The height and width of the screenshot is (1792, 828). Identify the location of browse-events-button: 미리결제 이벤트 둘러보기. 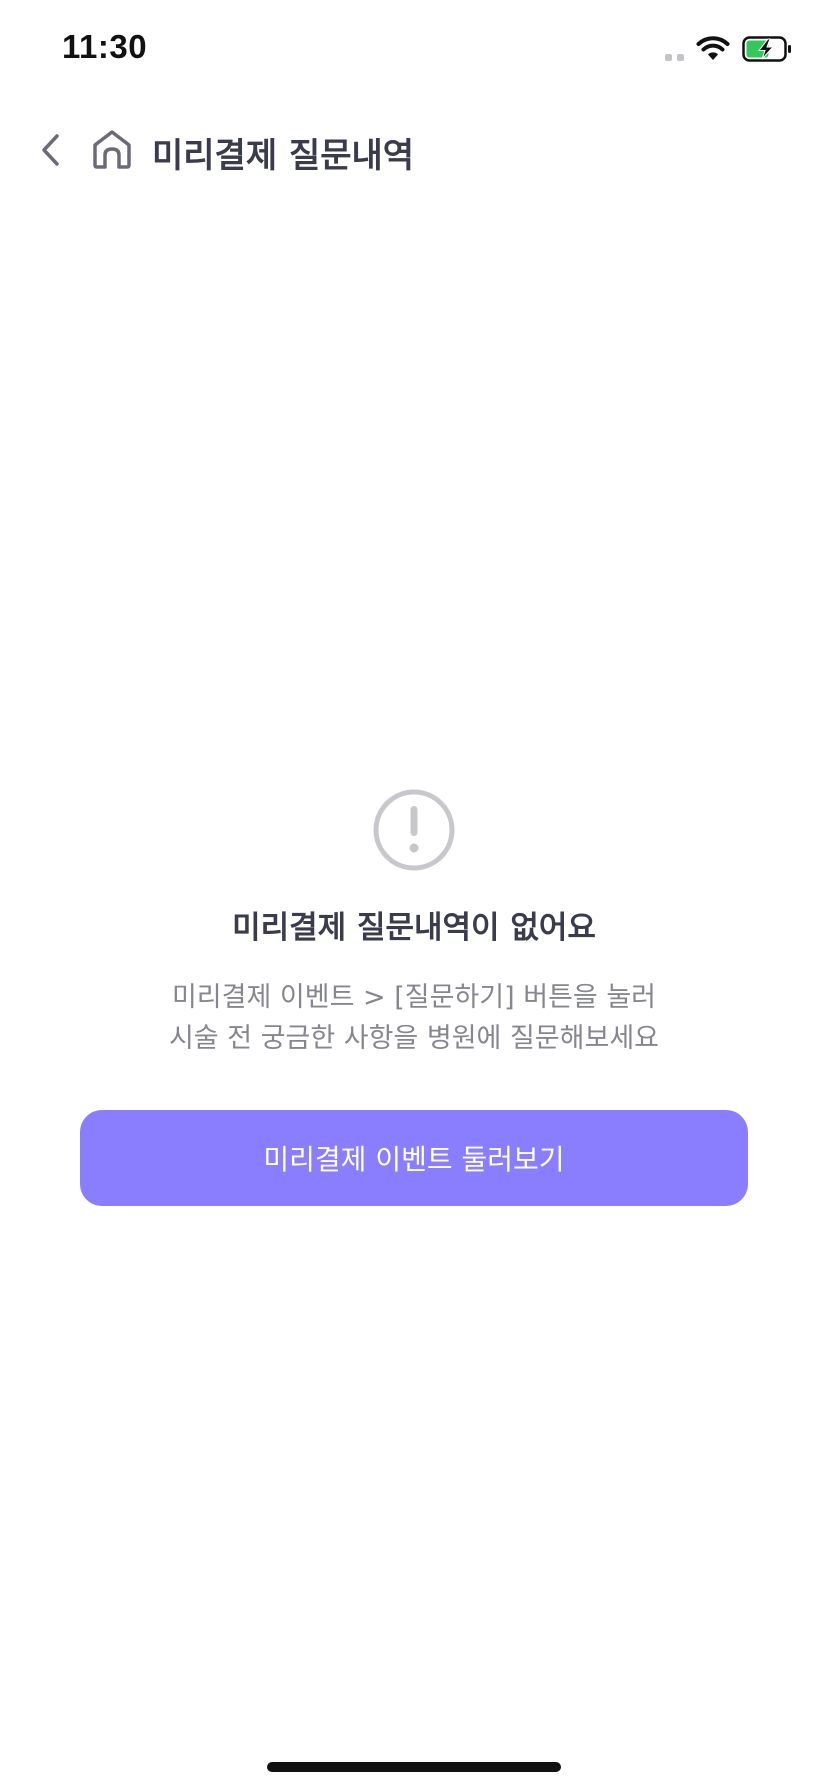
(414, 1158).